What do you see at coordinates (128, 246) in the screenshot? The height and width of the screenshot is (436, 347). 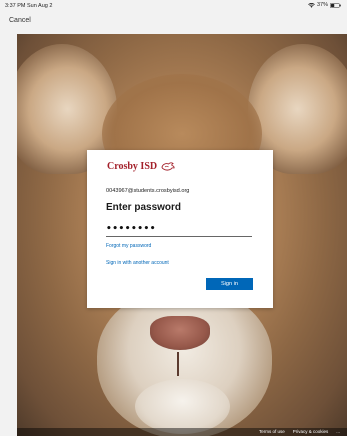 I see `forgot-password-link: Forgot my password` at bounding box center [128, 246].